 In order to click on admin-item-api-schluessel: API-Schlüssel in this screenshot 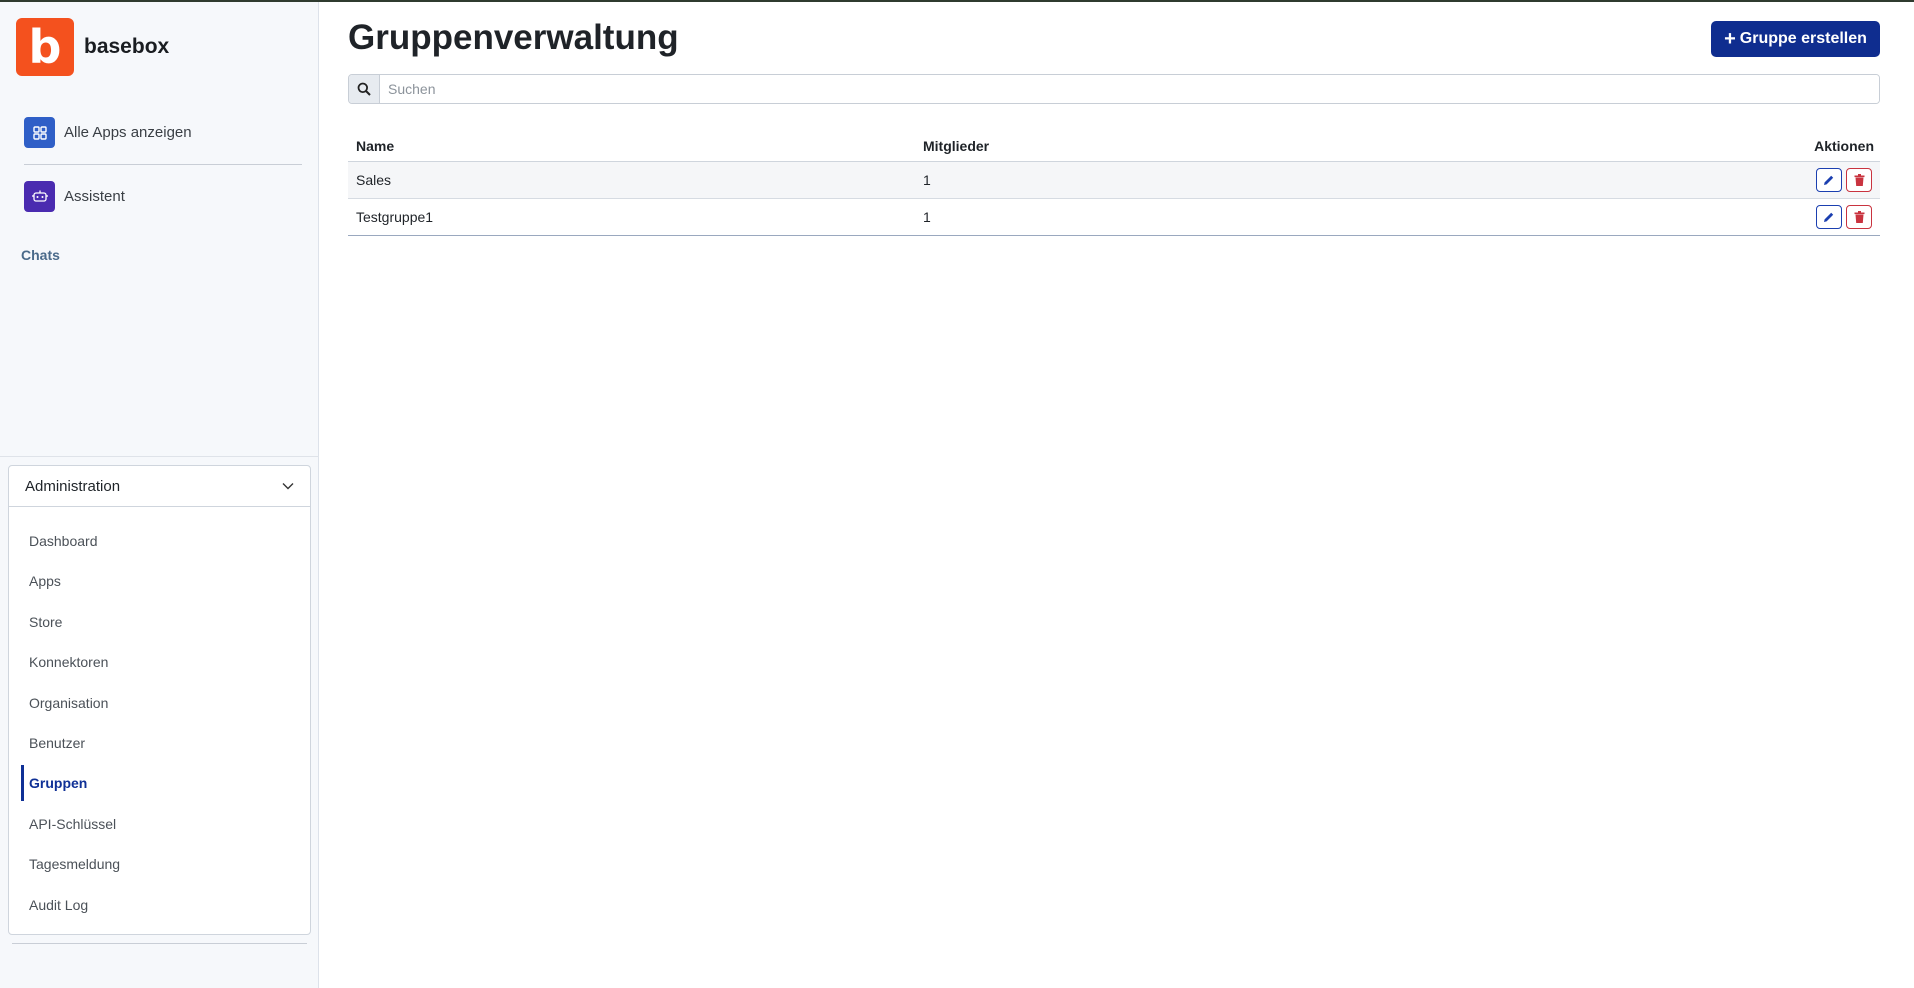, I will do `click(156, 824)`.